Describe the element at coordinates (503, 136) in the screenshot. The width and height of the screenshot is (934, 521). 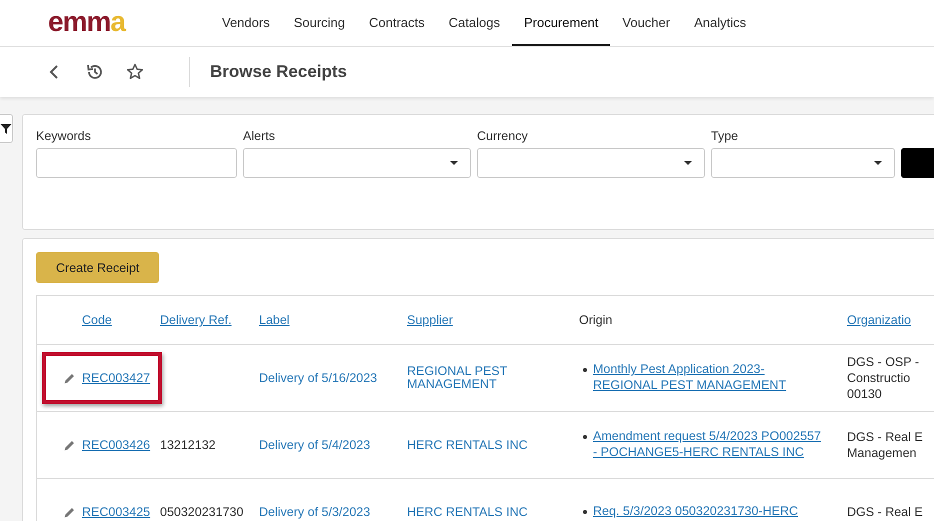
I see `filter-label: Currency` at that location.